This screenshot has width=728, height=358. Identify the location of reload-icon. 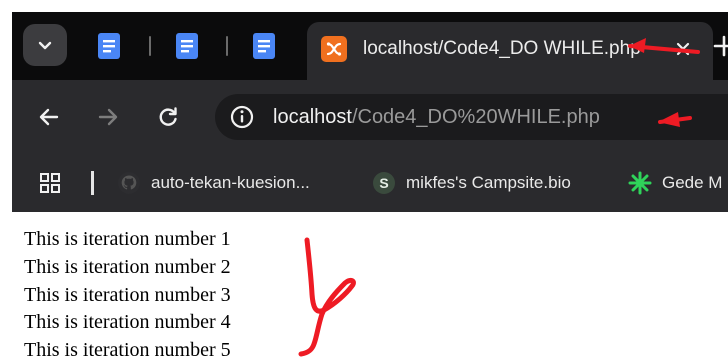
(168, 116).